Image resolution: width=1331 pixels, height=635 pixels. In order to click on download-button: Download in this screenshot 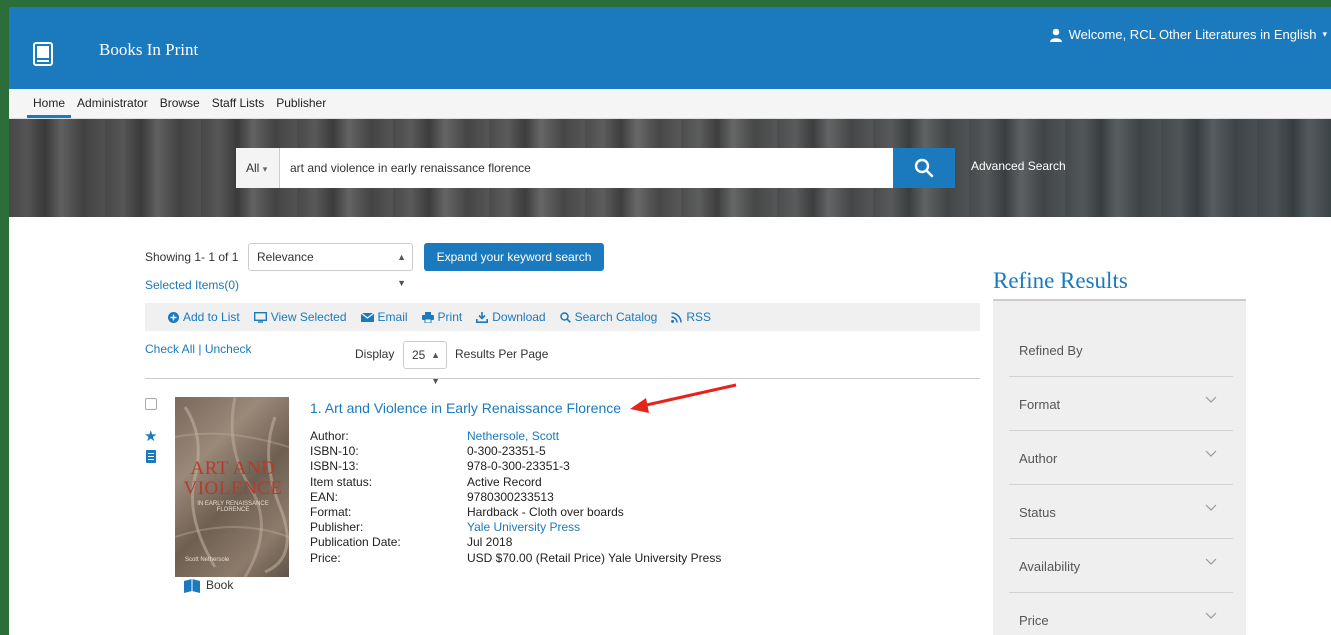, I will do `click(511, 317)`.